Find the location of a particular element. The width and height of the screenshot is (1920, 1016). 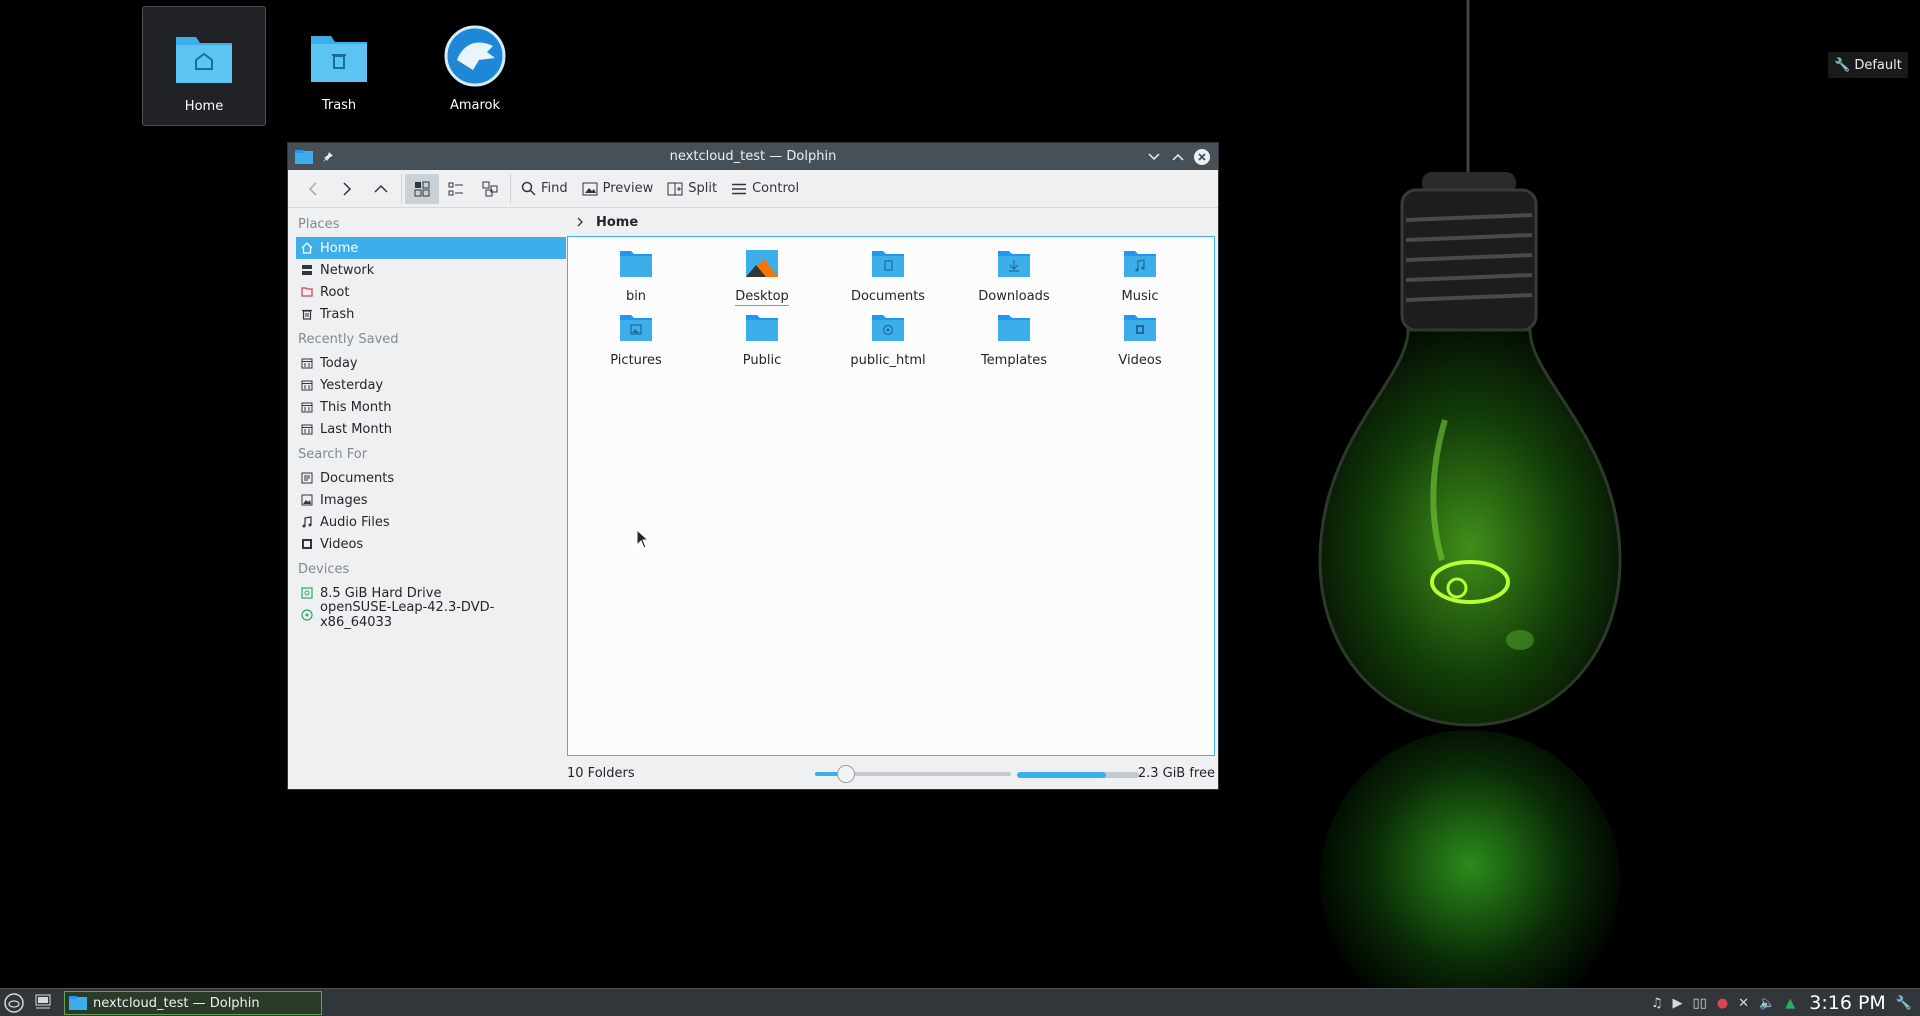

sidebar-item-trash: Trash is located at coordinates (431, 314).